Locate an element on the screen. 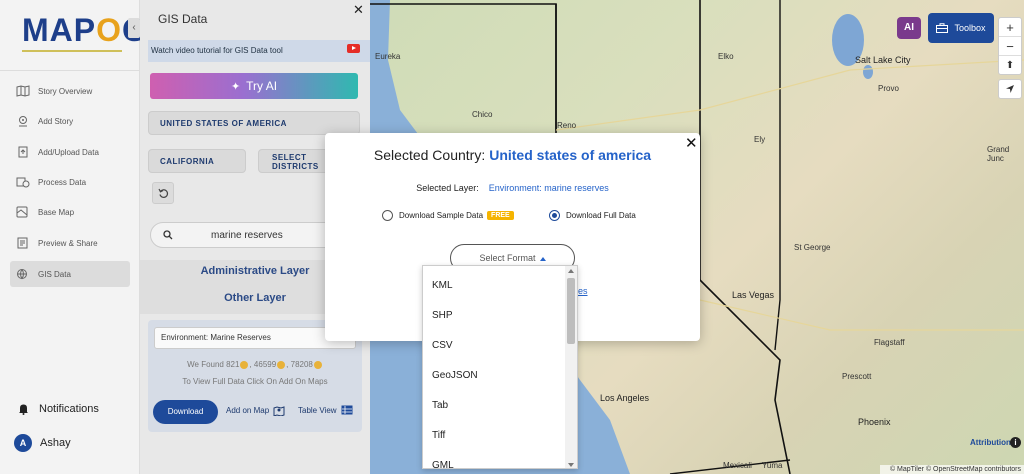 The width and height of the screenshot is (1024, 474). zoom-in-button: + is located at coordinates (1010, 27).